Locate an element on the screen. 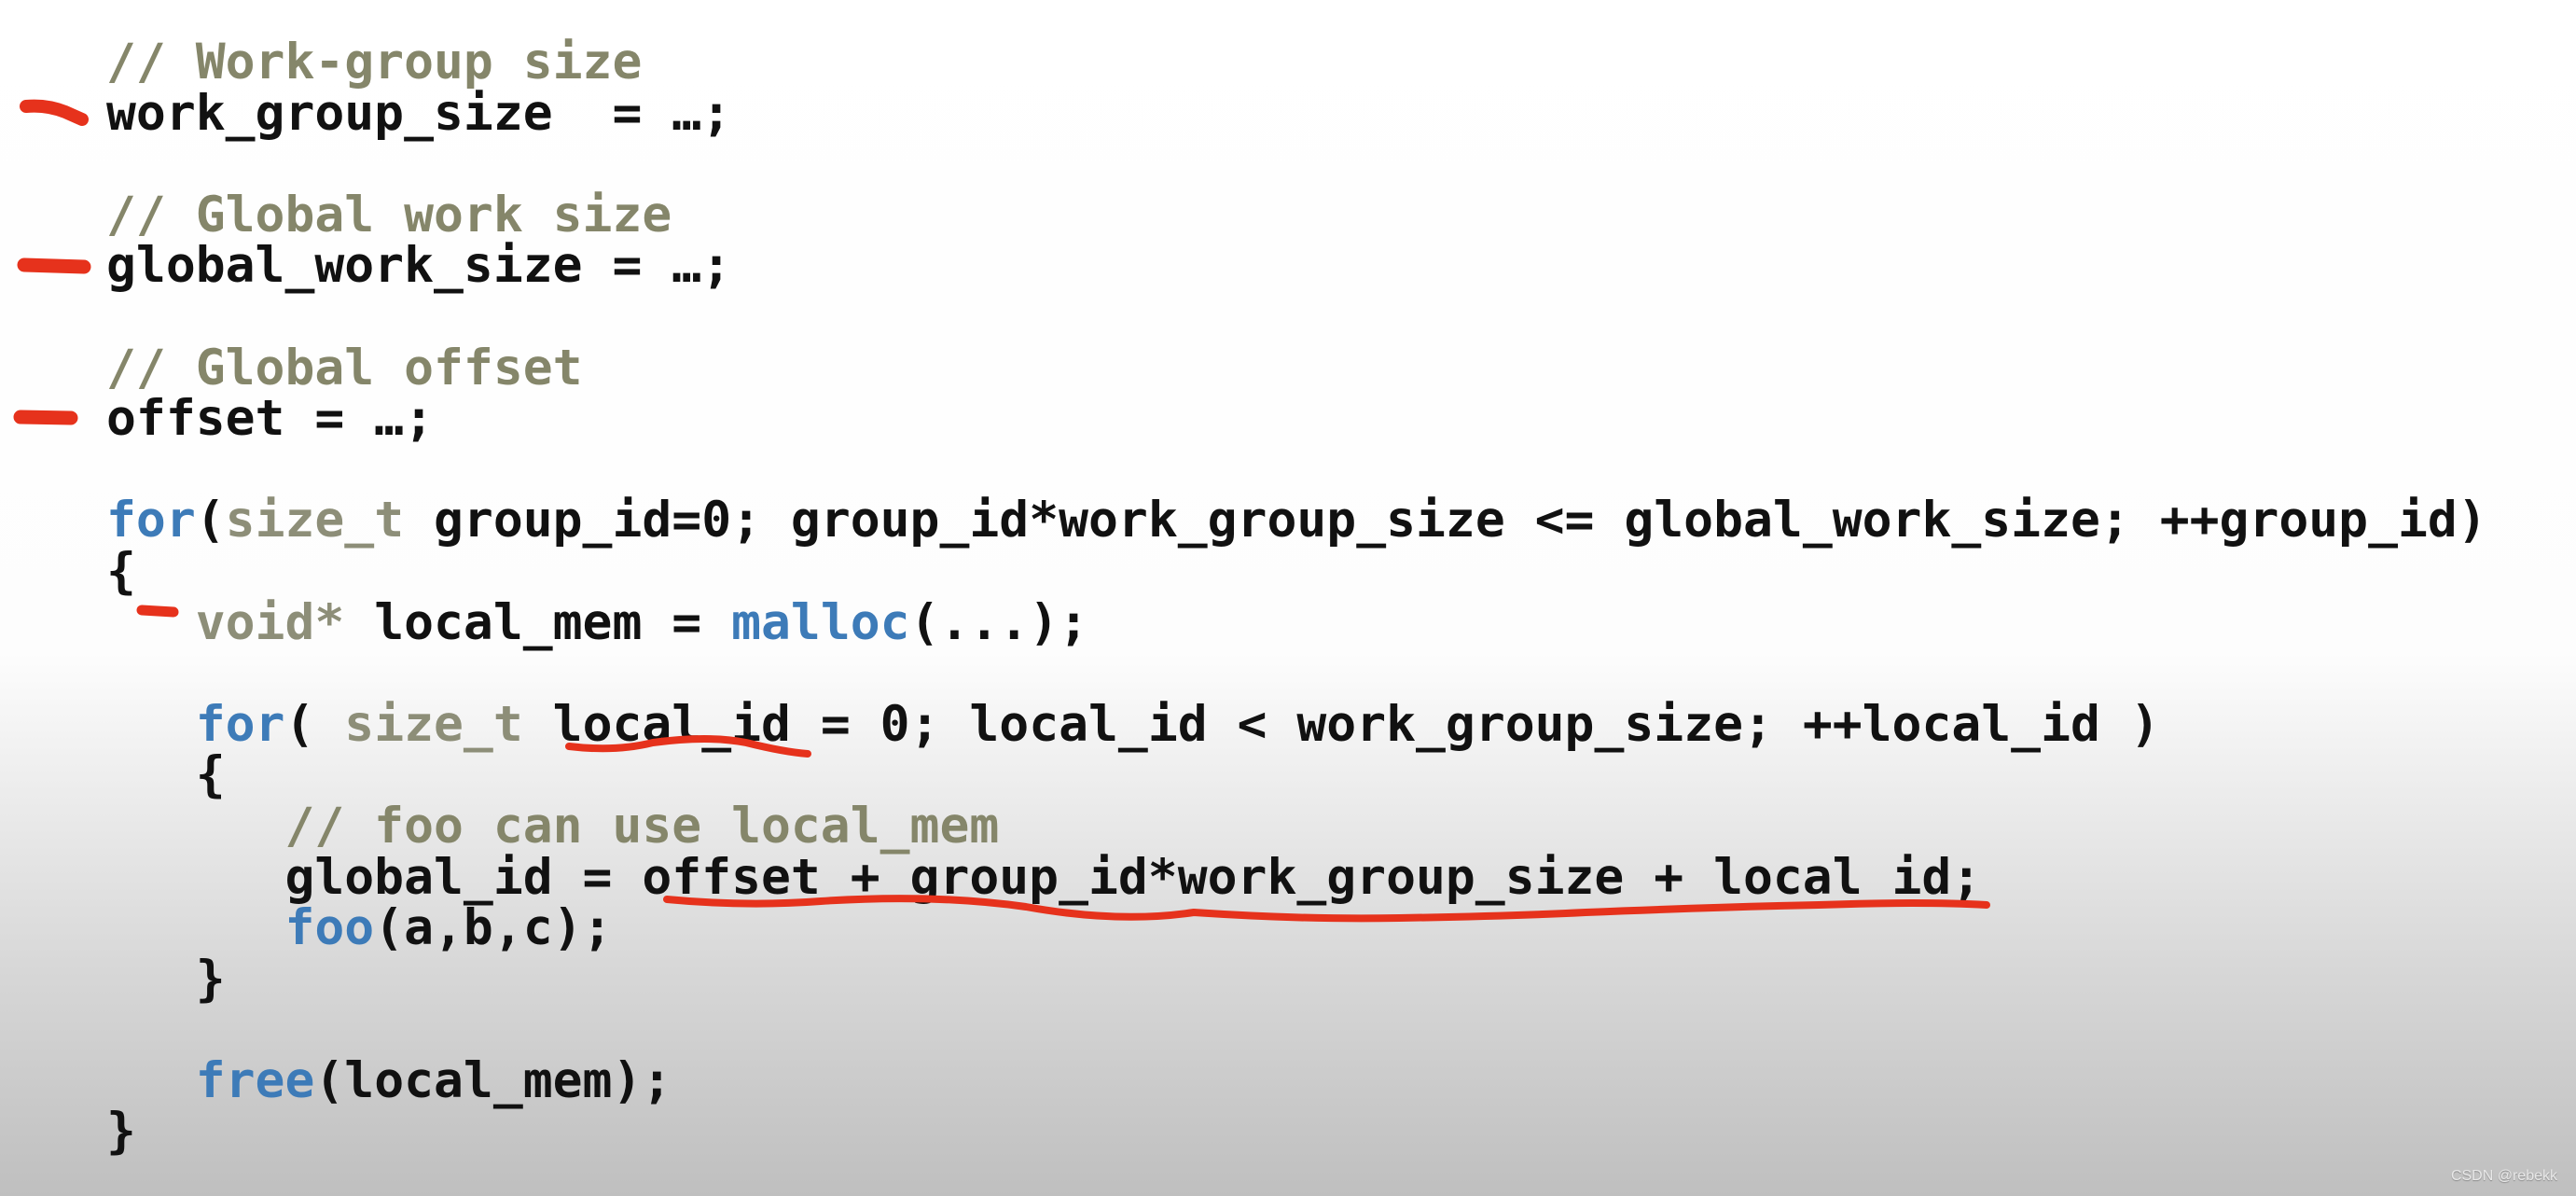 The width and height of the screenshot is (2576, 1196). code-text: (local_mem); is located at coordinates (493, 1080).